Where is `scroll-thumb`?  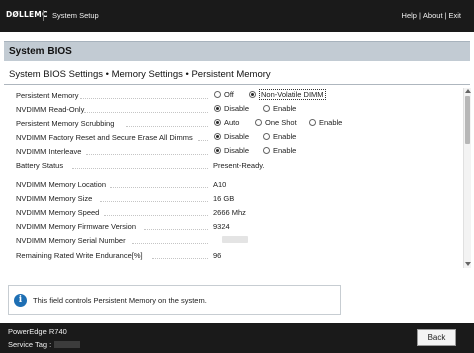 scroll-thumb is located at coordinates (467, 120).